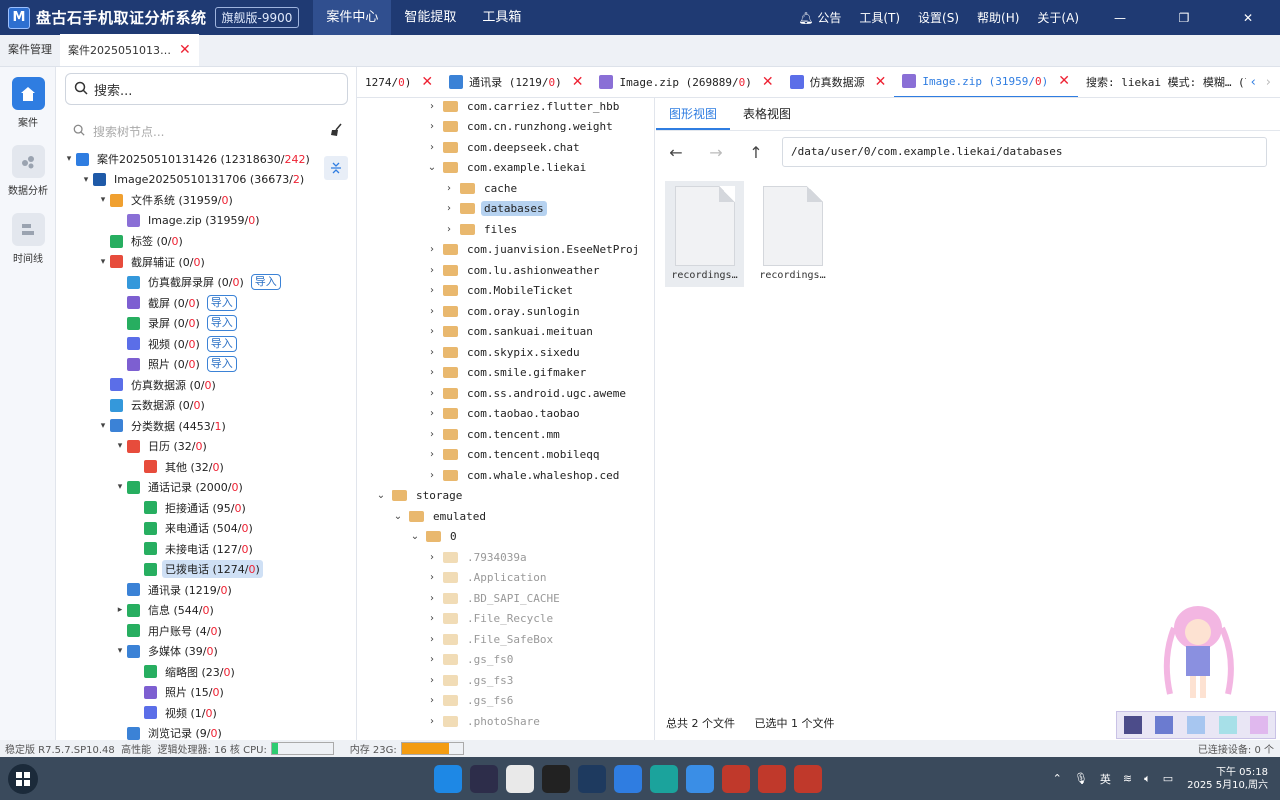 This screenshot has width=1280, height=800. Describe the element at coordinates (169, 731) in the screenshot. I see `tree-node: 浏览记录 (9/0)` at that location.